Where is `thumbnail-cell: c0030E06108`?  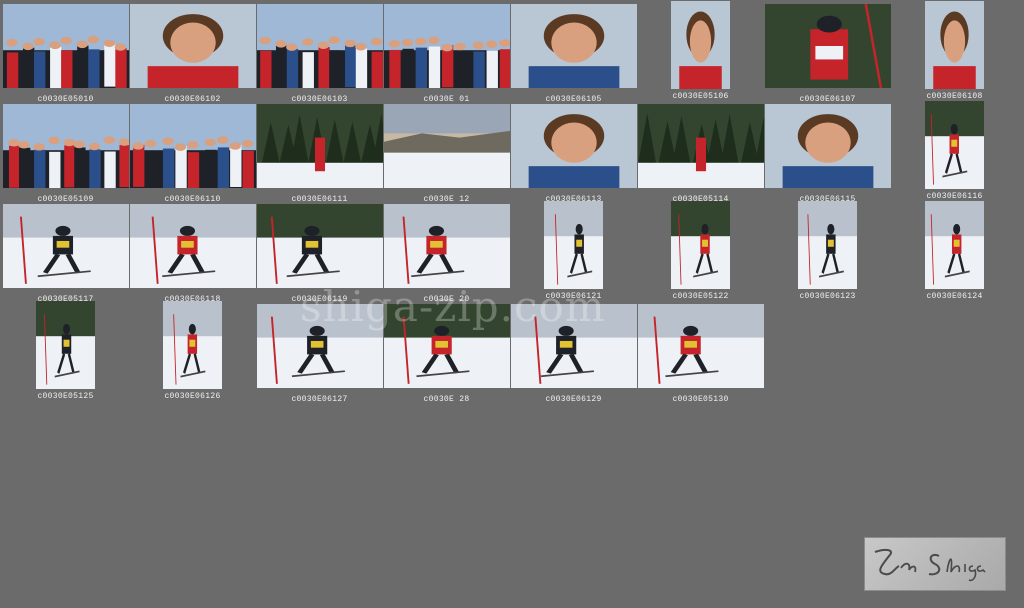
thumbnail-cell: c0030E06108 is located at coordinates (954, 51).